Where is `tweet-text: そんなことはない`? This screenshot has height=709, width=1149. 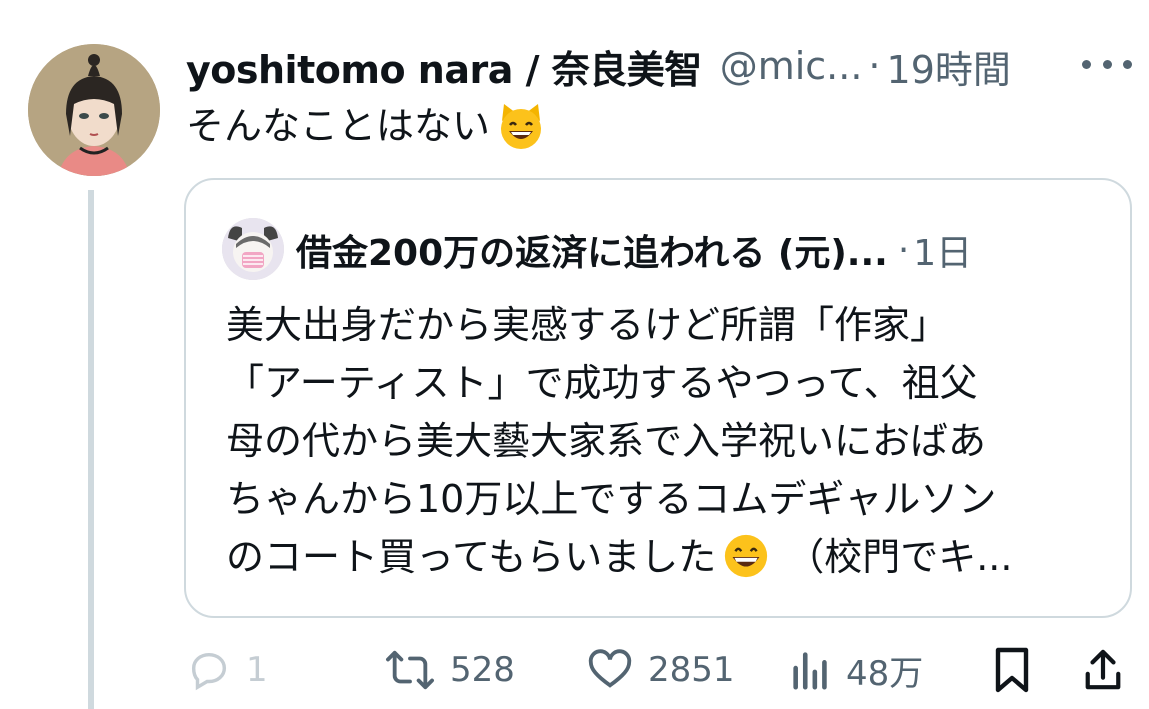
tweet-text: そんなことはない is located at coordinates (366, 126).